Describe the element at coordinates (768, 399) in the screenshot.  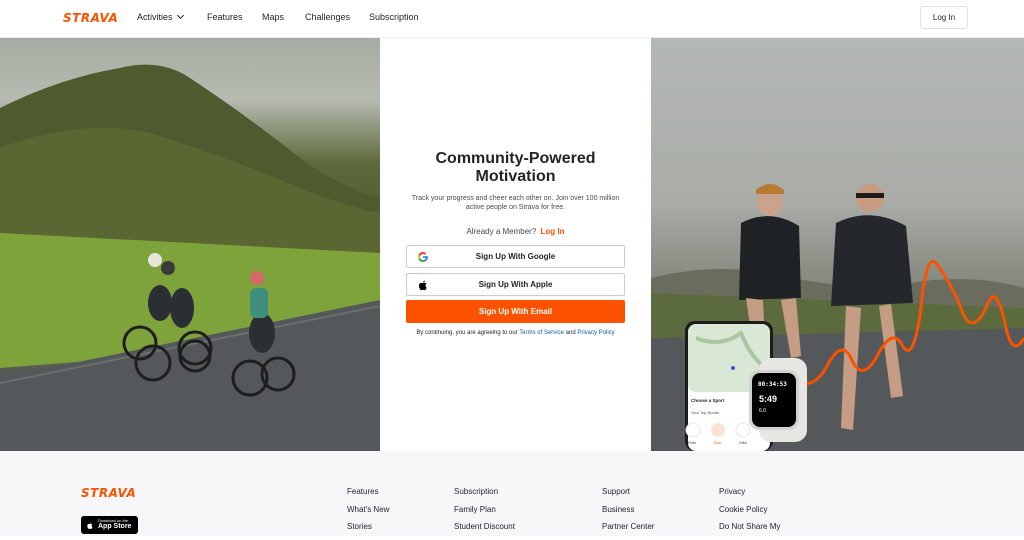
I see `watch-pace: 5:49` at that location.